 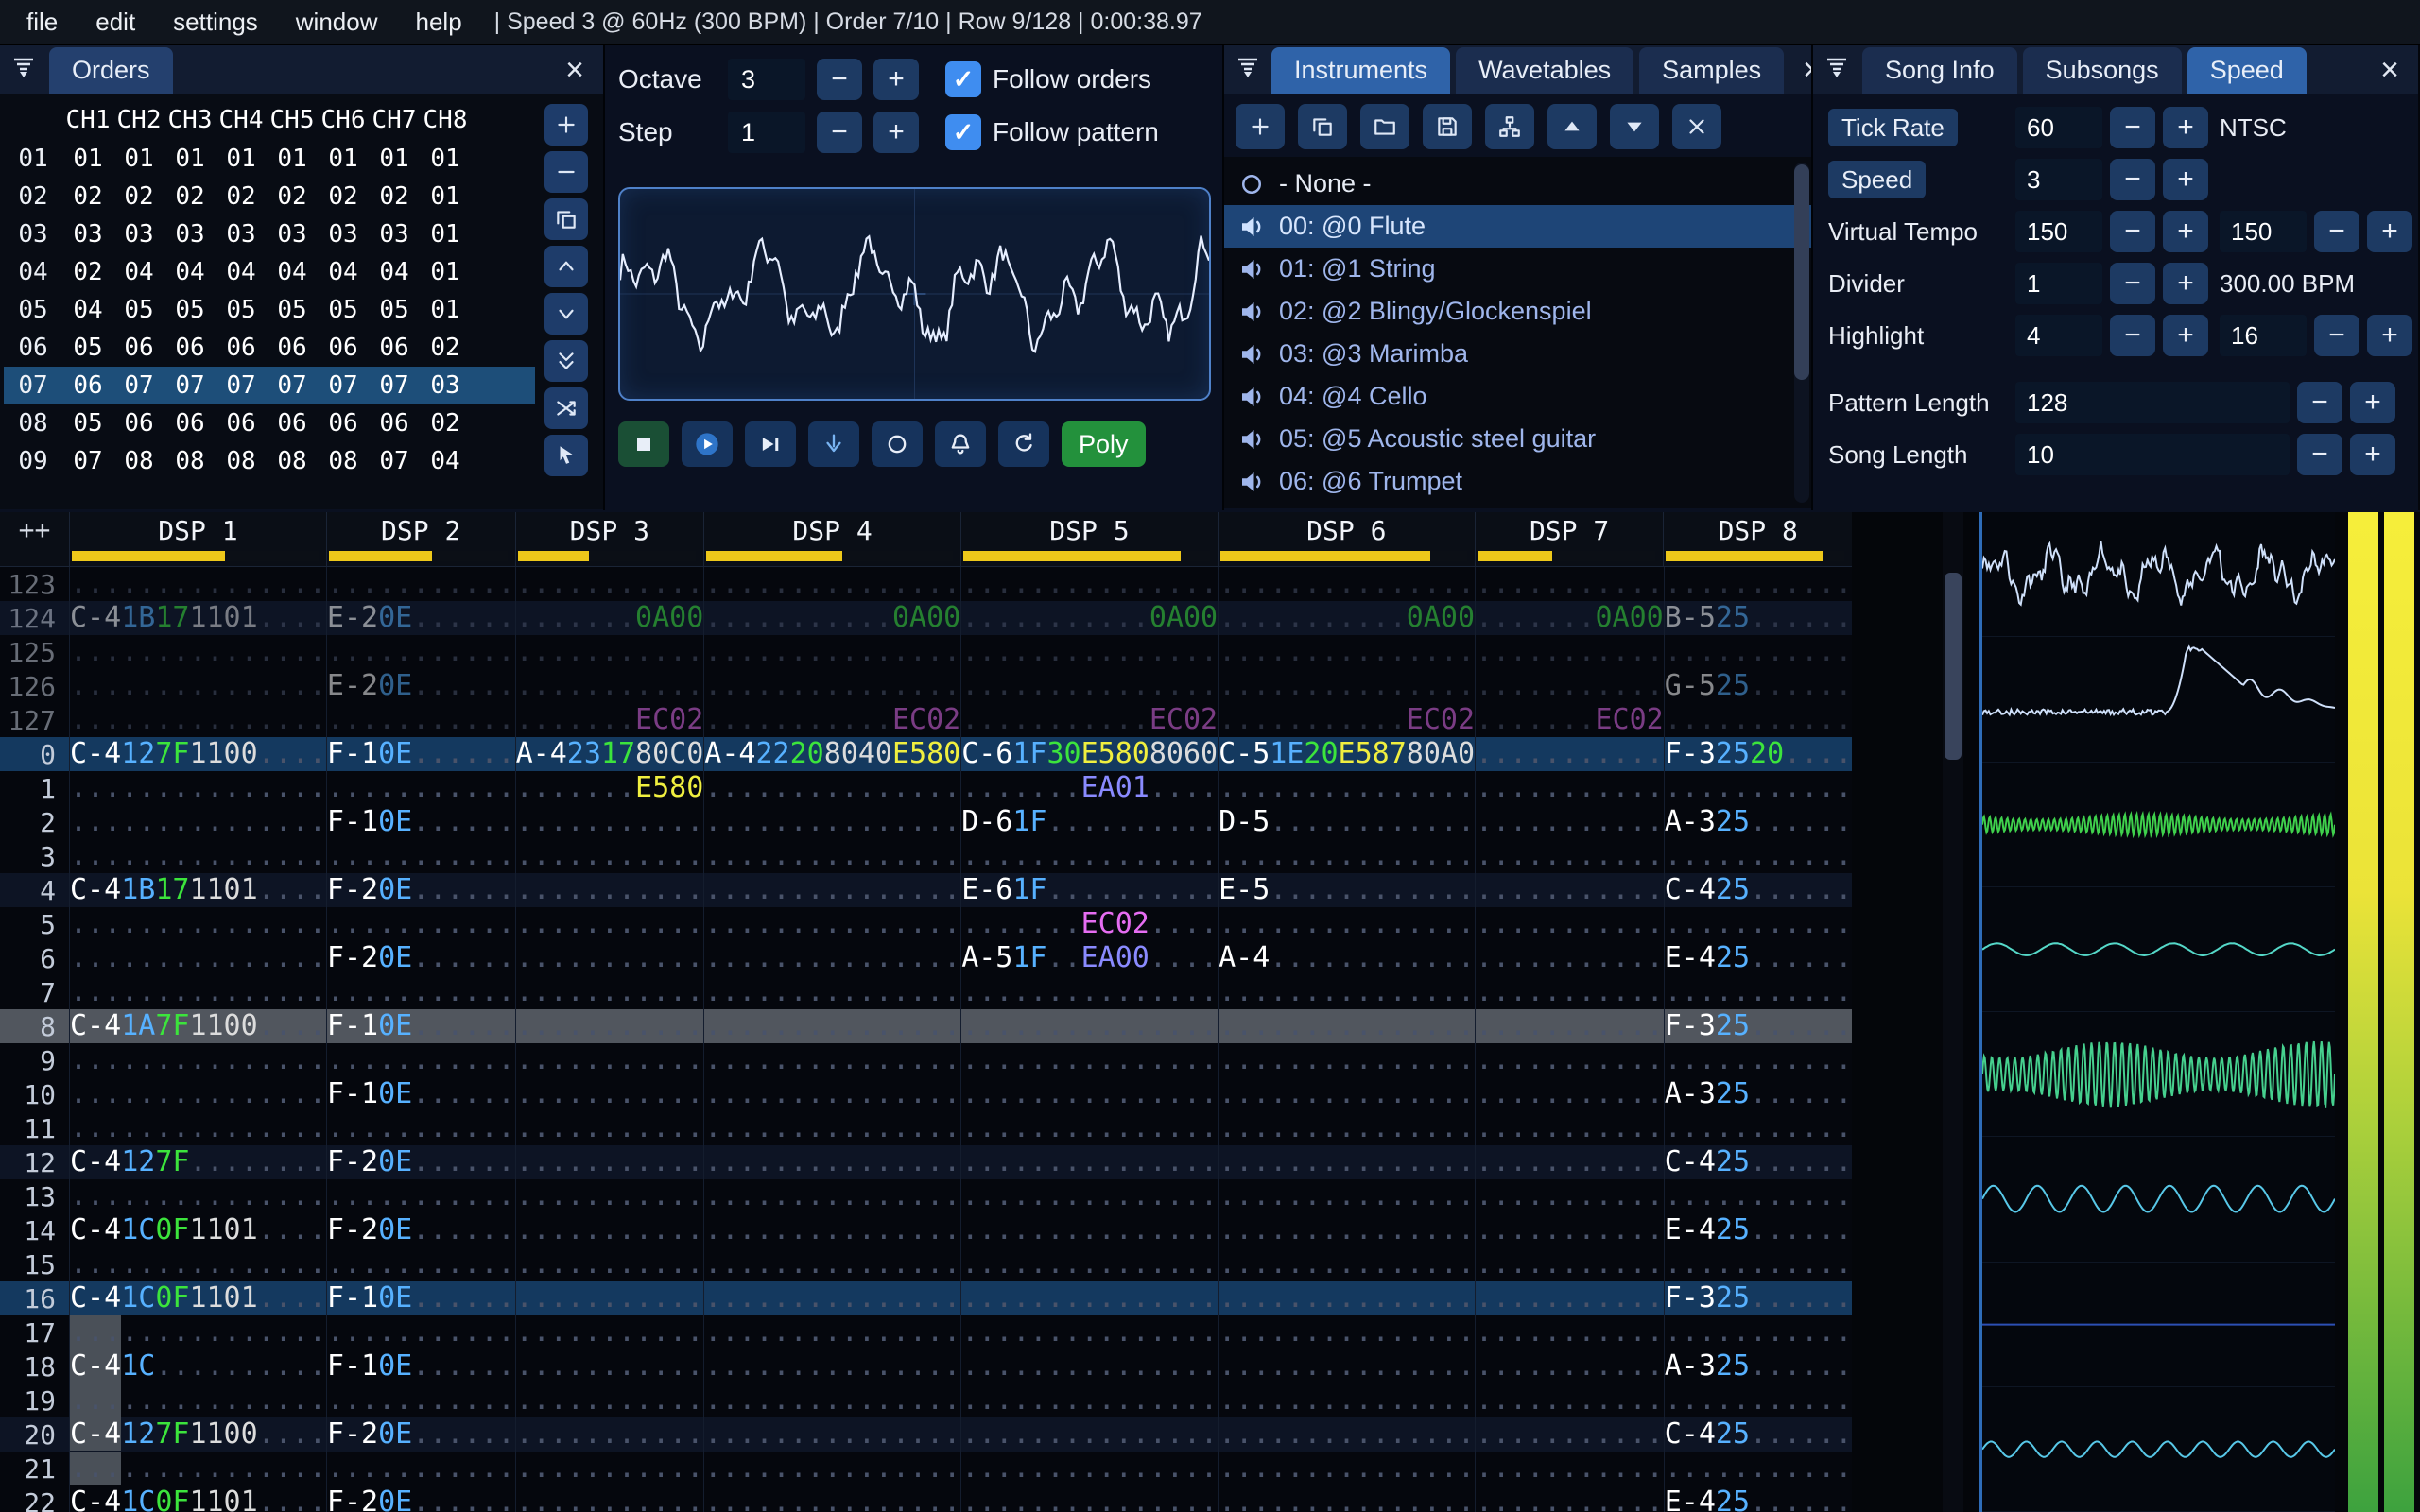 I want to click on order-cell: 05, so click(x=343, y=310).